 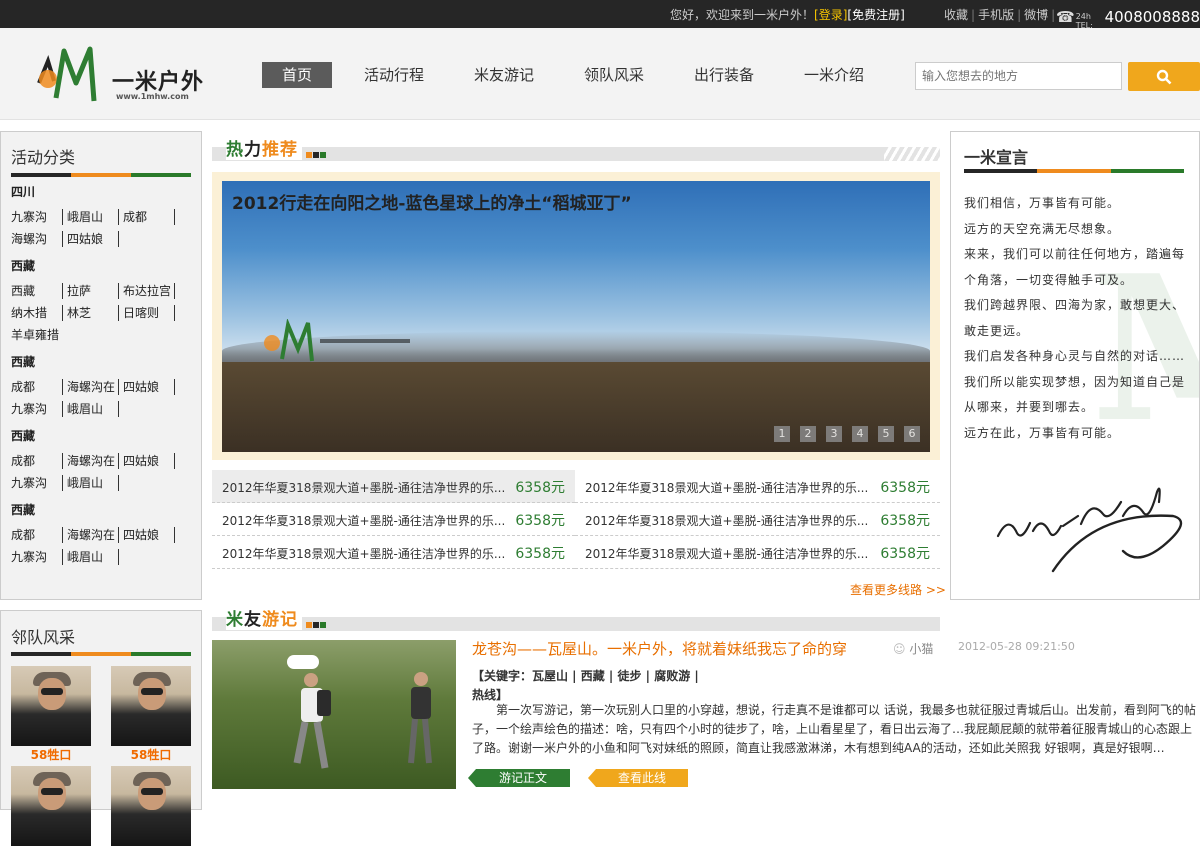 I want to click on section-heading: 米友游记, so click(x=264, y=617).